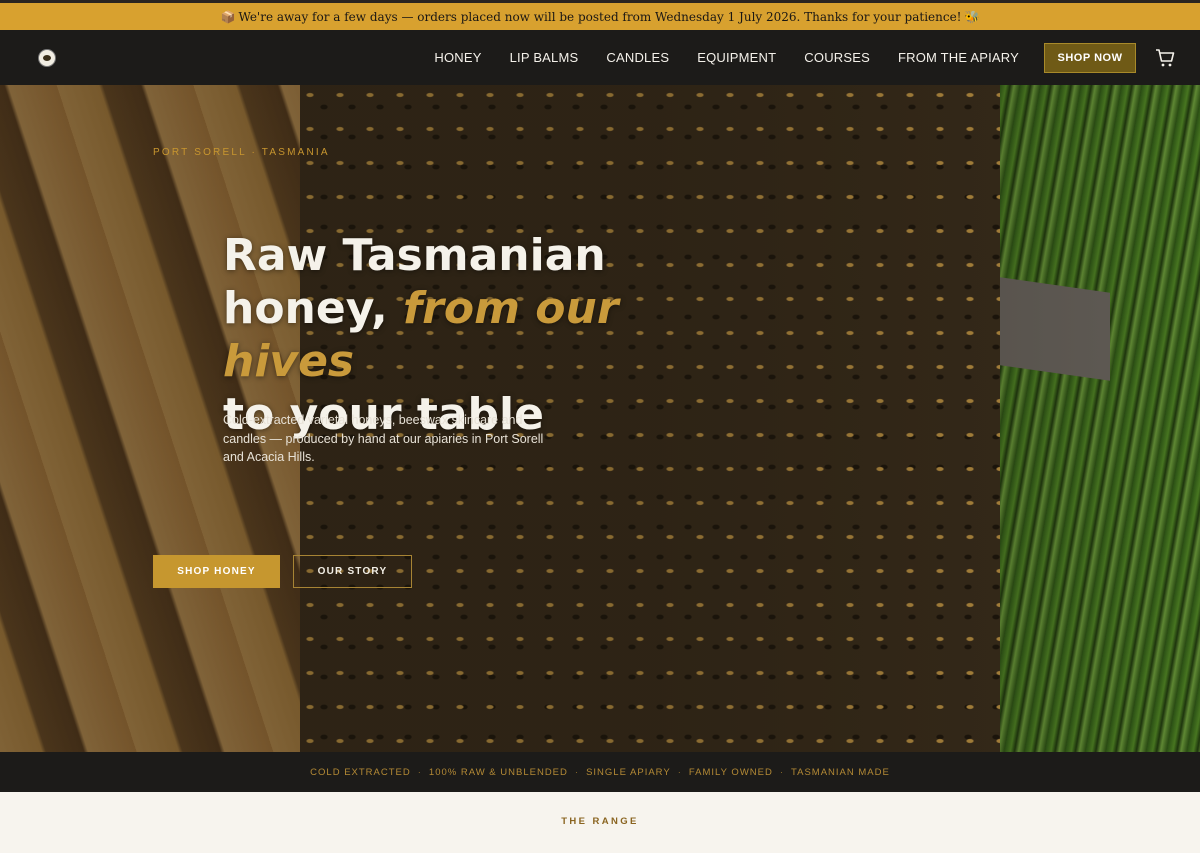 This screenshot has width=1200, height=853. What do you see at coordinates (228, 16) in the screenshot?
I see `package-icon: 📦` at bounding box center [228, 16].